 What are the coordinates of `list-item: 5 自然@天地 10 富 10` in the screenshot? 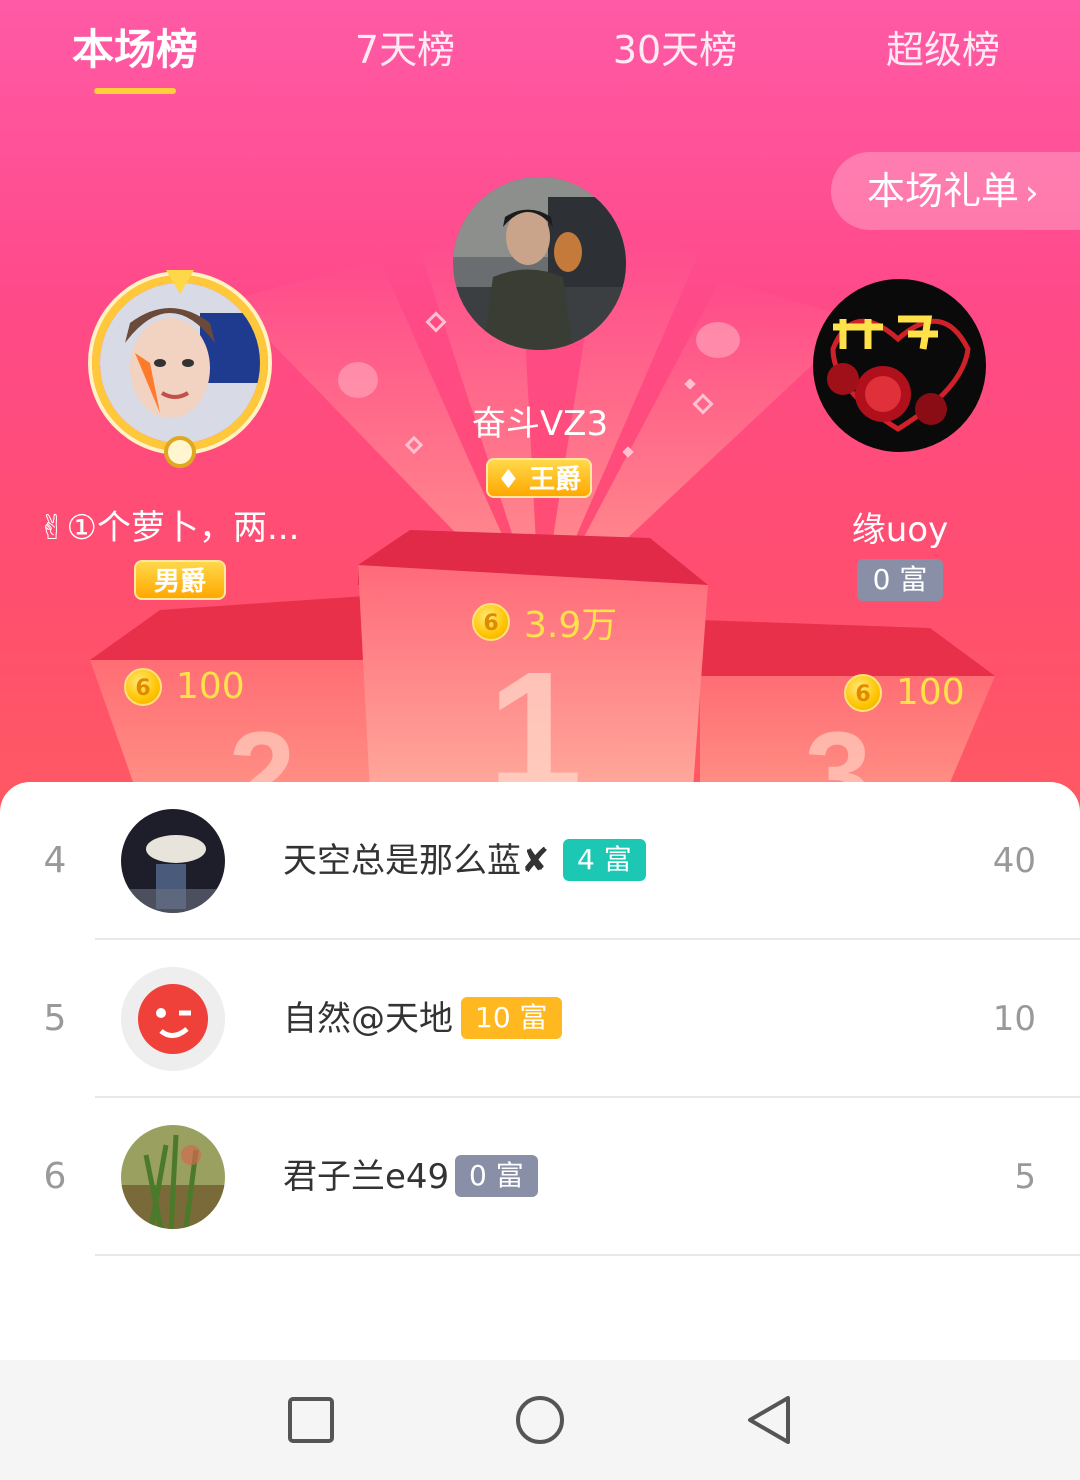 It's located at (540, 1019).